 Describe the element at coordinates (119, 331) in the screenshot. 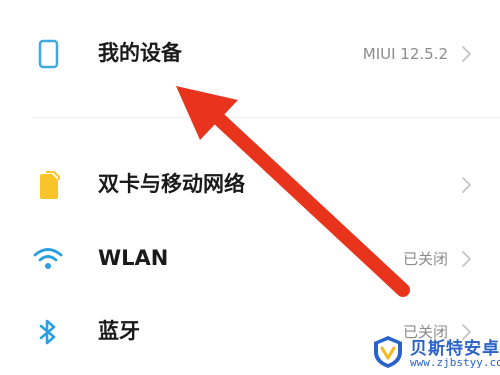

I see `settings-item-label: 蓝牙` at that location.